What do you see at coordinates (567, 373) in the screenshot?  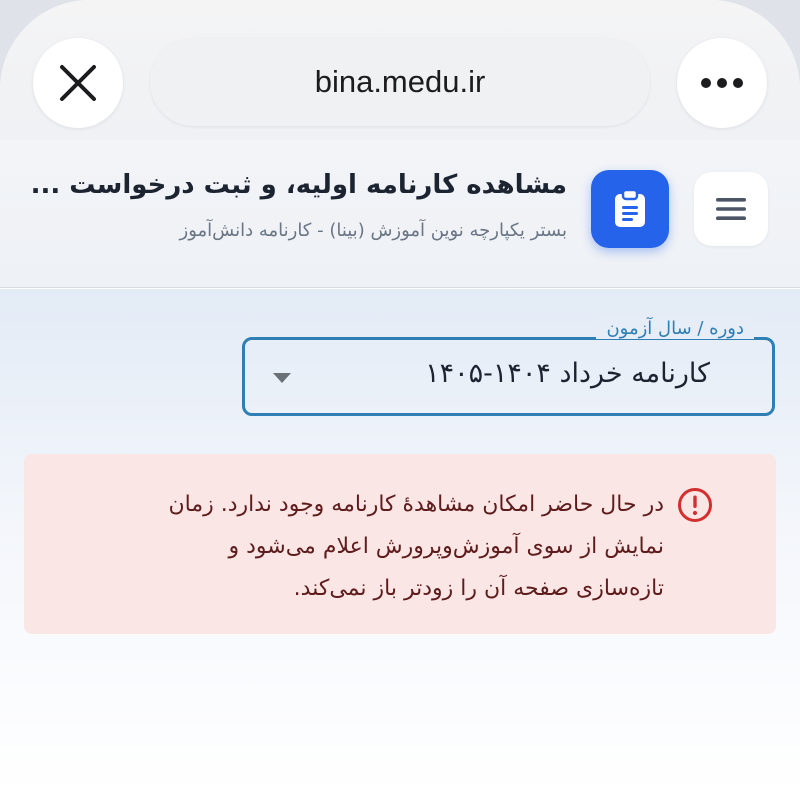 I see `period-select-value: کارنامه خرداد ۱۴۰۴-۱۴۰۵` at bounding box center [567, 373].